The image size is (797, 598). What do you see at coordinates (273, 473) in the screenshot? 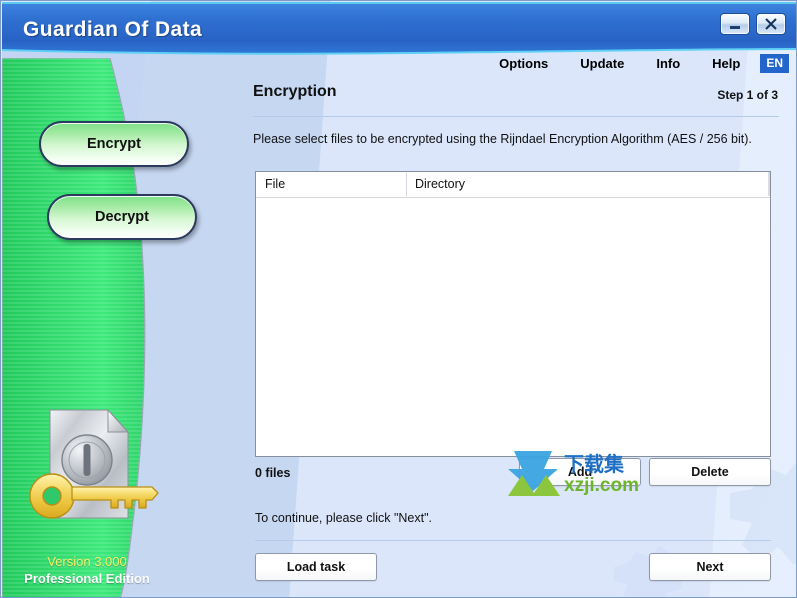
I see `file-count-label: 0 files` at bounding box center [273, 473].